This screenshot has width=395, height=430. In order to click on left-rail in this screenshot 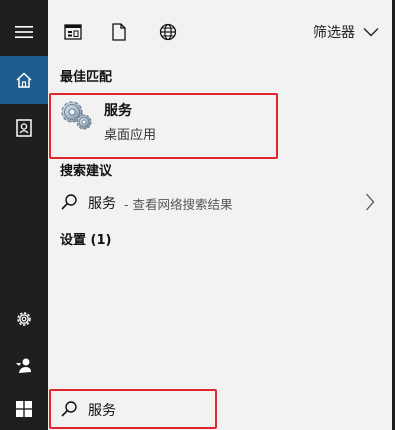, I will do `click(24, 215)`.